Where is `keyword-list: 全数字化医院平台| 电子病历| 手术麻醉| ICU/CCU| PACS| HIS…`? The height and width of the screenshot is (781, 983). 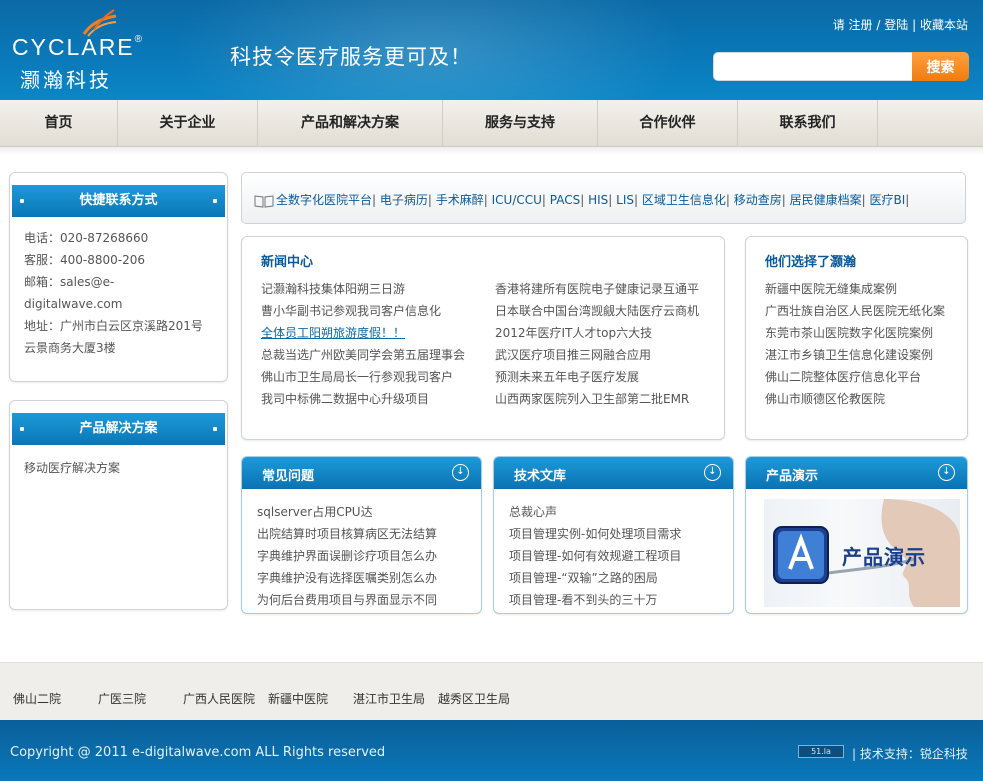
keyword-list: 全数字化医院平台| 电子病历| 手术麻醉| ICU/CCU| PACS| HIS… is located at coordinates (581, 199).